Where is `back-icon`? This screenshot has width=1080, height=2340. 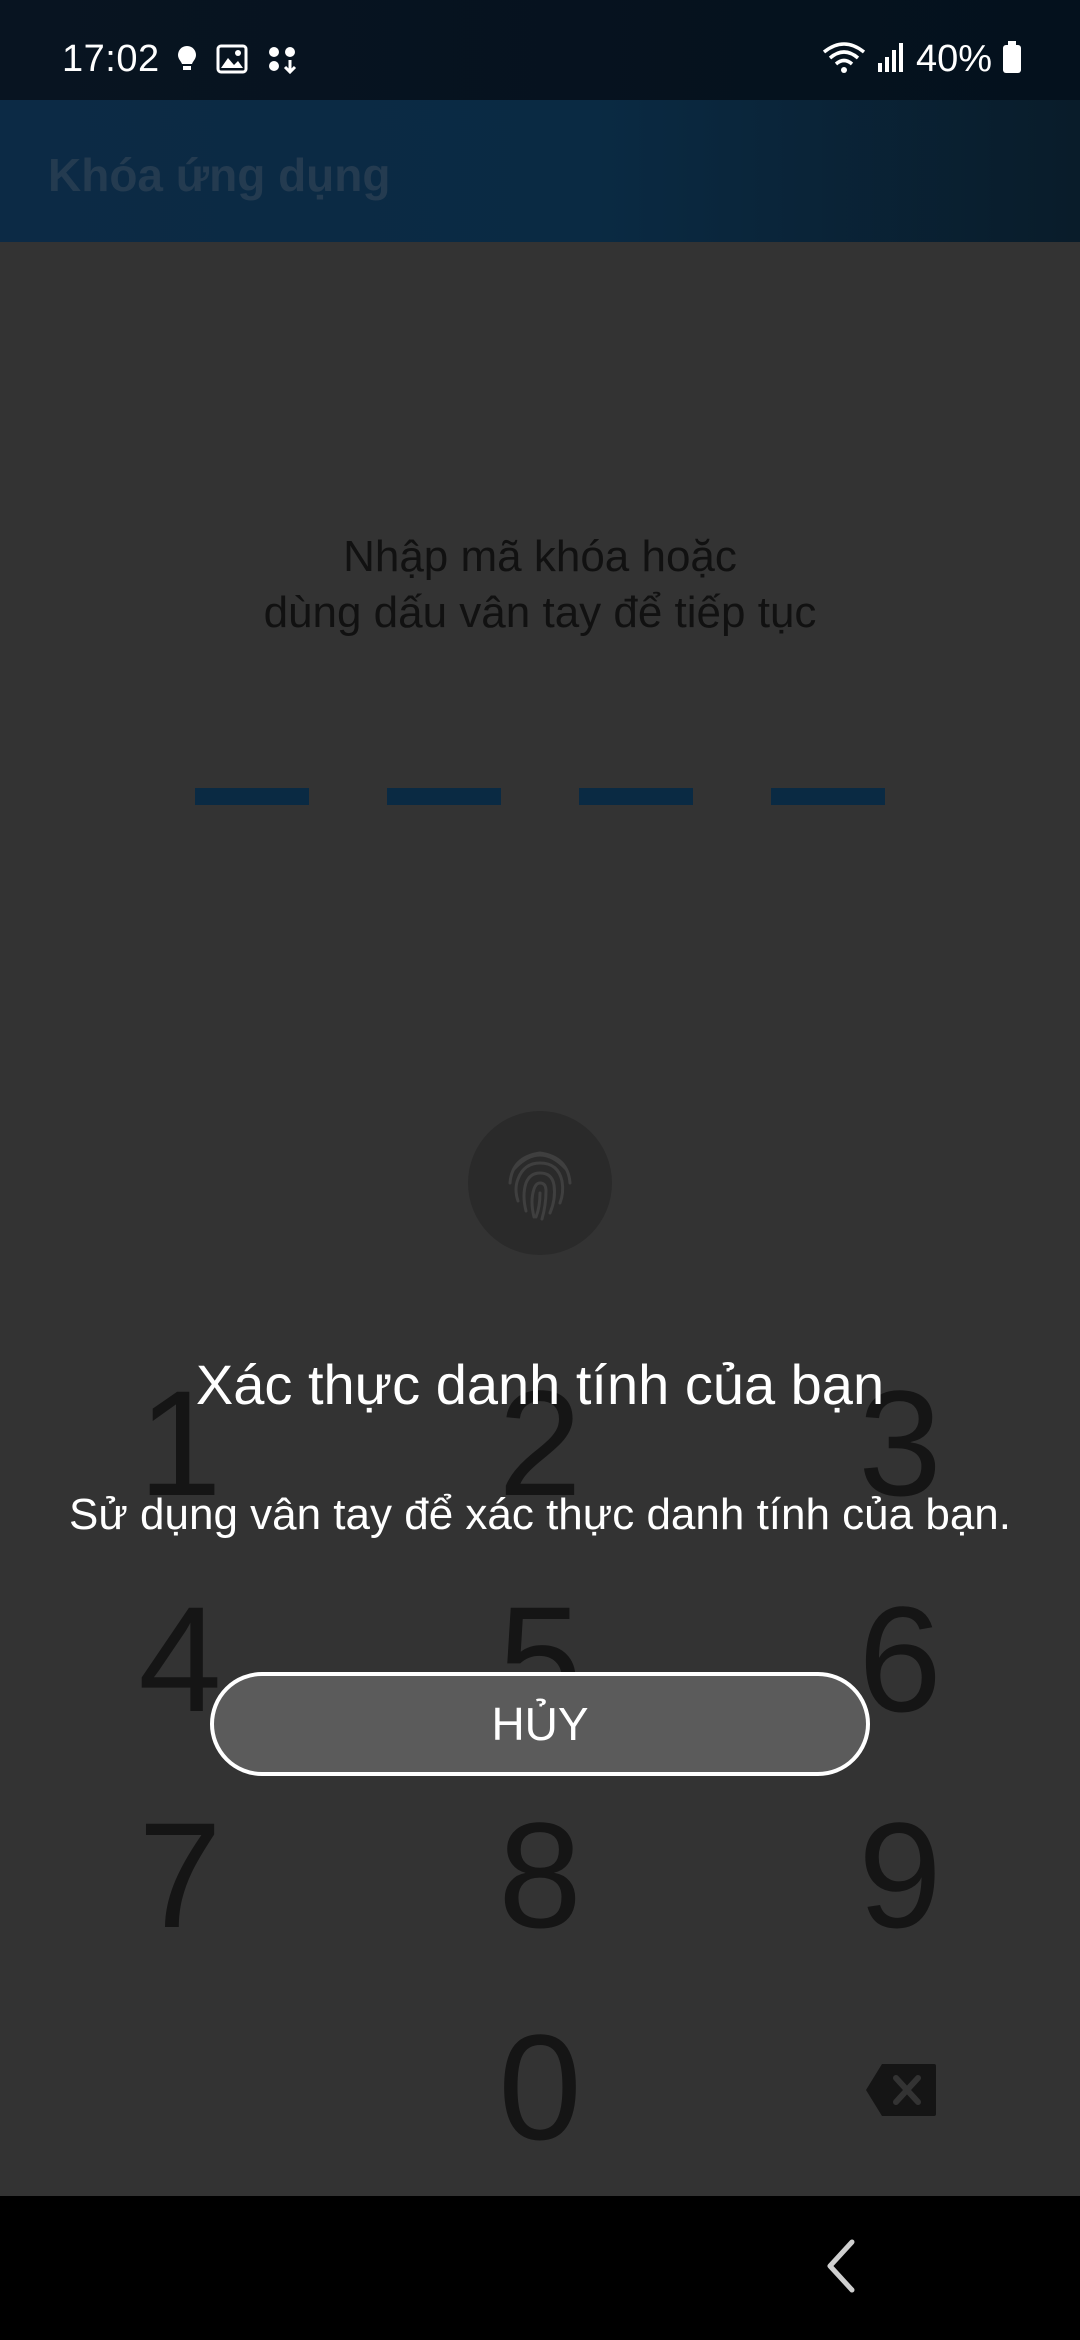
back-icon is located at coordinates (841, 2269).